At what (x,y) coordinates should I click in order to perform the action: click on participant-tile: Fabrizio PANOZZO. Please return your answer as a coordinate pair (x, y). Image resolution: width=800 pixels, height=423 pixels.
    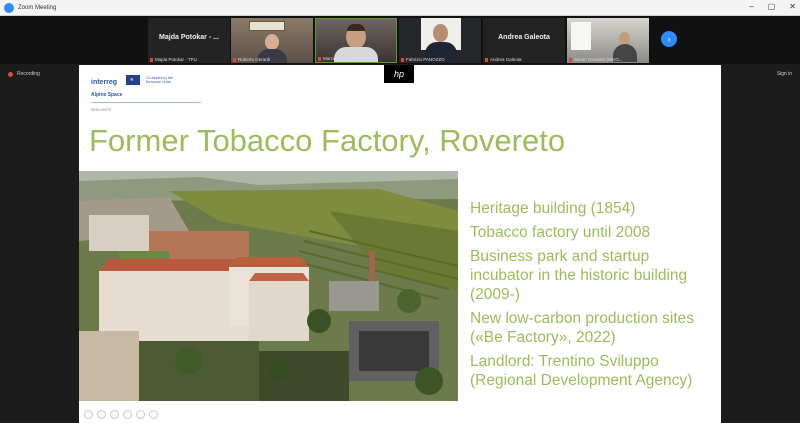
    Looking at the image, I should click on (440, 40).